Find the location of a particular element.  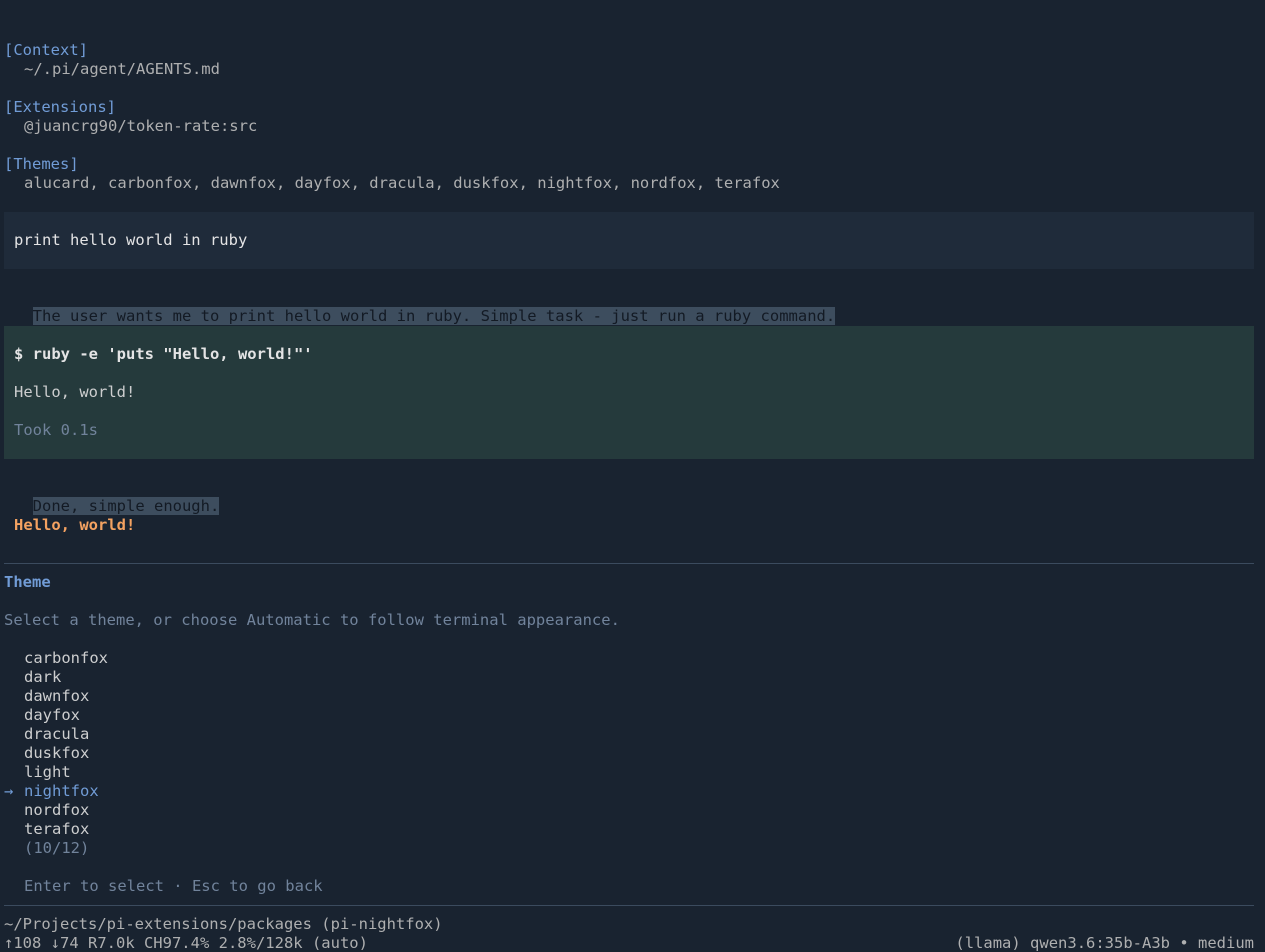

theme-option-dawnfox: dawnfox is located at coordinates (56, 696).